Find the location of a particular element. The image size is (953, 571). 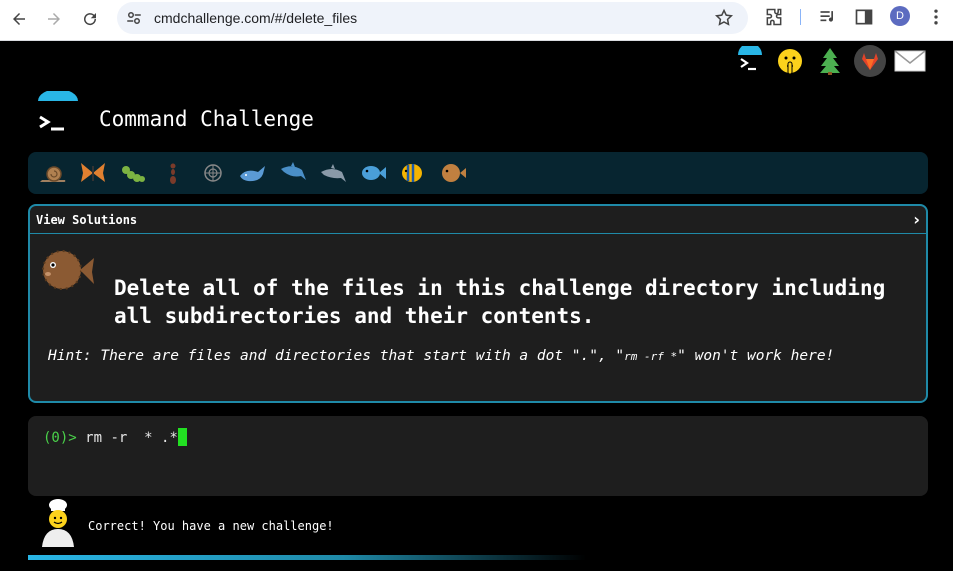

hint-code: rm -rf * is located at coordinates (651, 356).